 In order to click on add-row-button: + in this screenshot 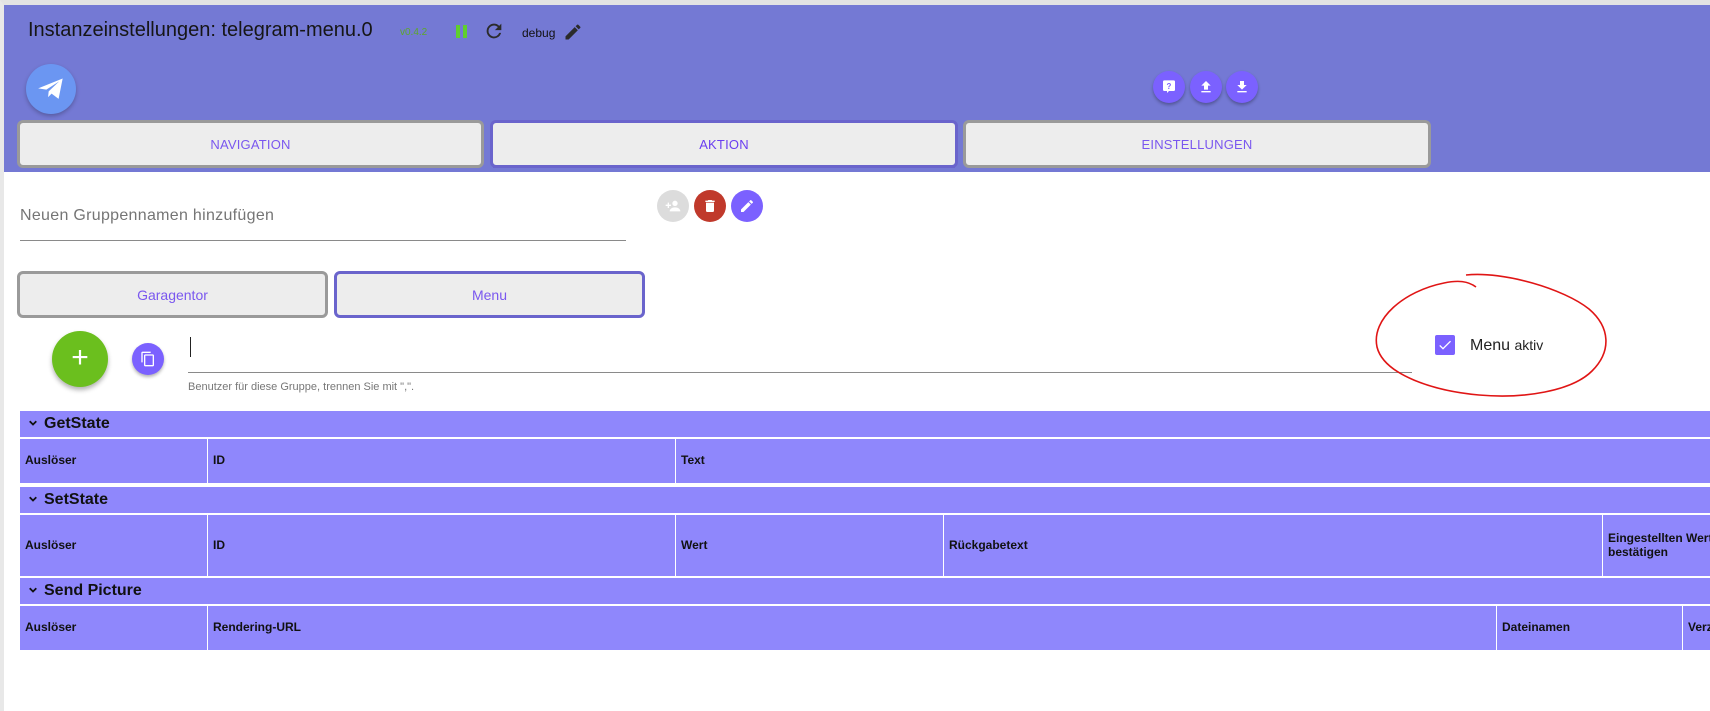, I will do `click(80, 359)`.